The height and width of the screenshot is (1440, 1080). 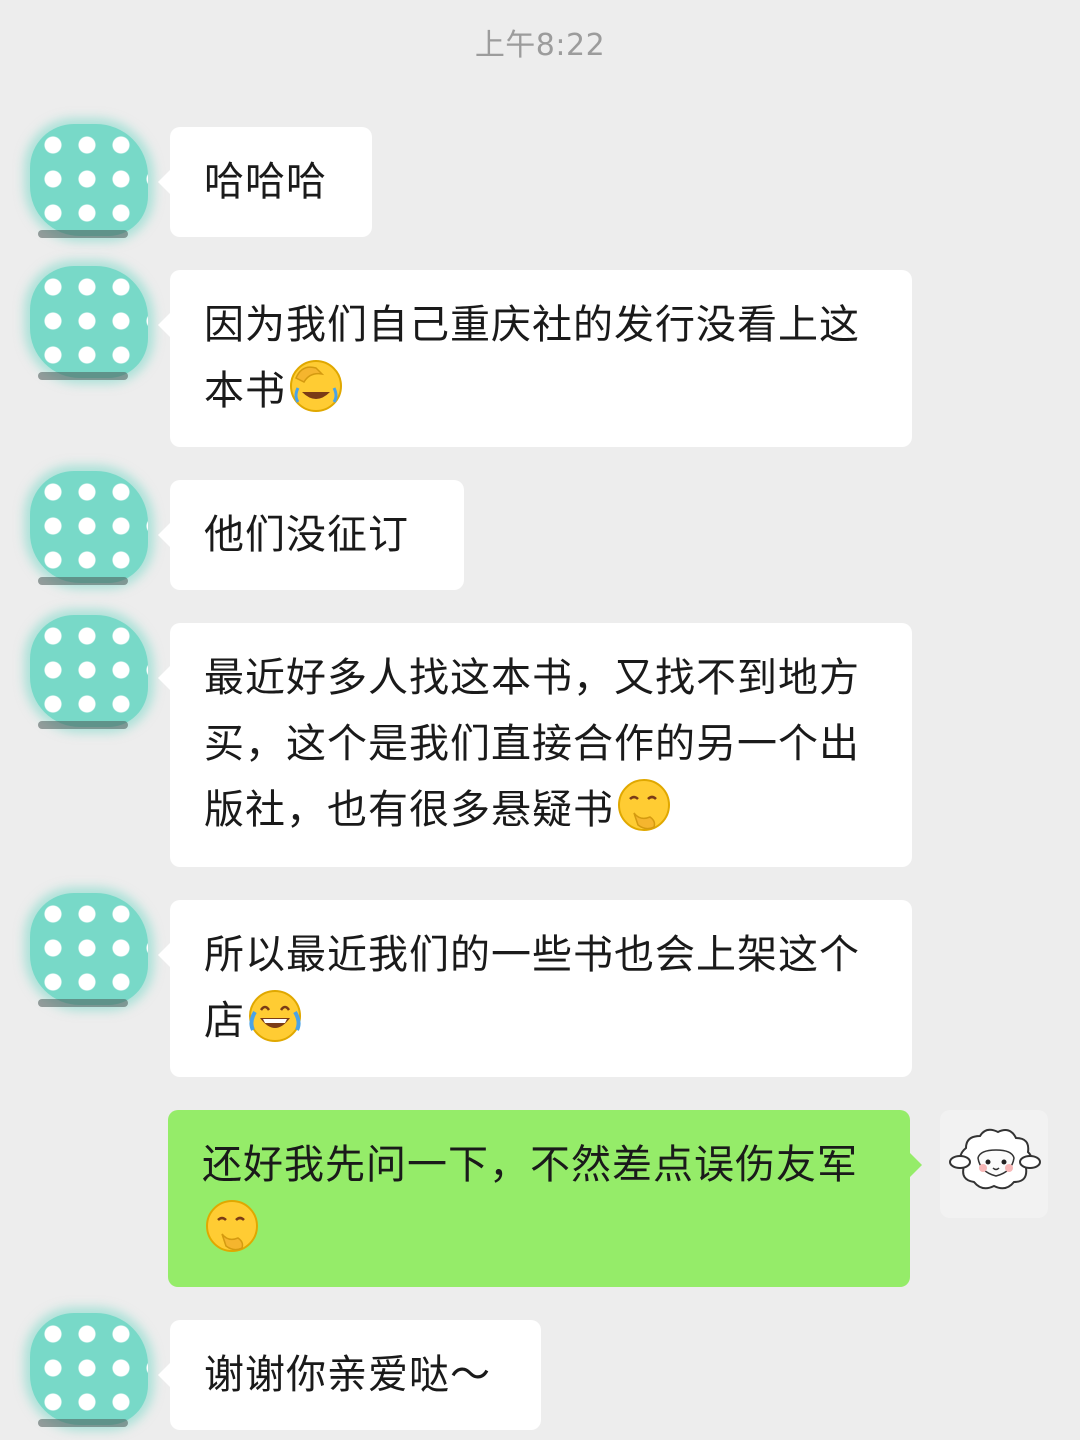 What do you see at coordinates (535, 988) in the screenshot?
I see `message-bubble-incoming: 所以最近我们的一些书也会上架这个店` at bounding box center [535, 988].